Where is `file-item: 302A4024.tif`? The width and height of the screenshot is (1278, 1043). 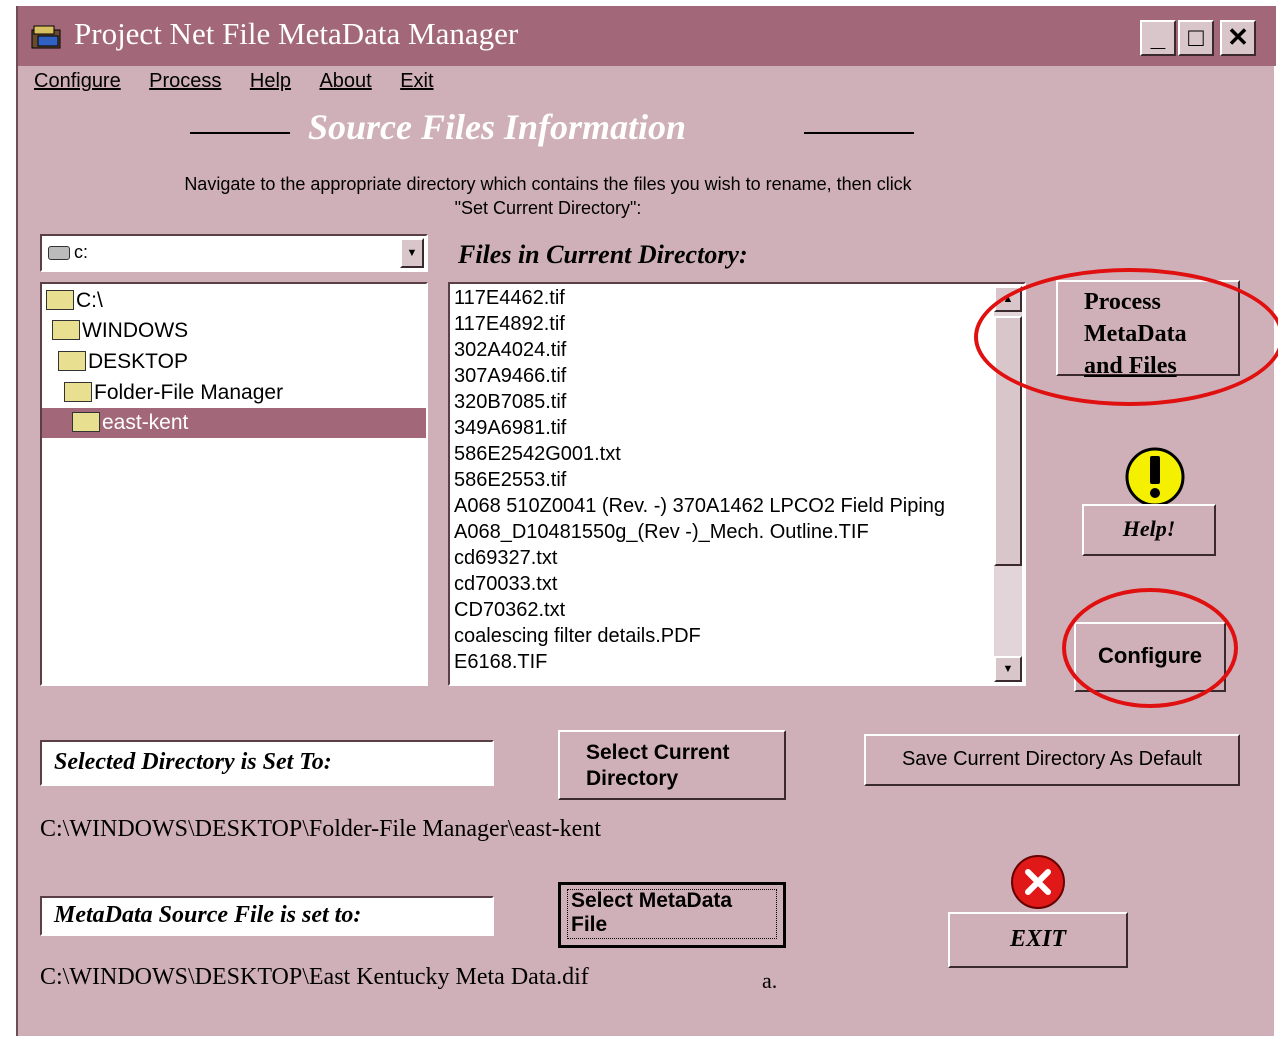 file-item: 302A4024.tif is located at coordinates (510, 350).